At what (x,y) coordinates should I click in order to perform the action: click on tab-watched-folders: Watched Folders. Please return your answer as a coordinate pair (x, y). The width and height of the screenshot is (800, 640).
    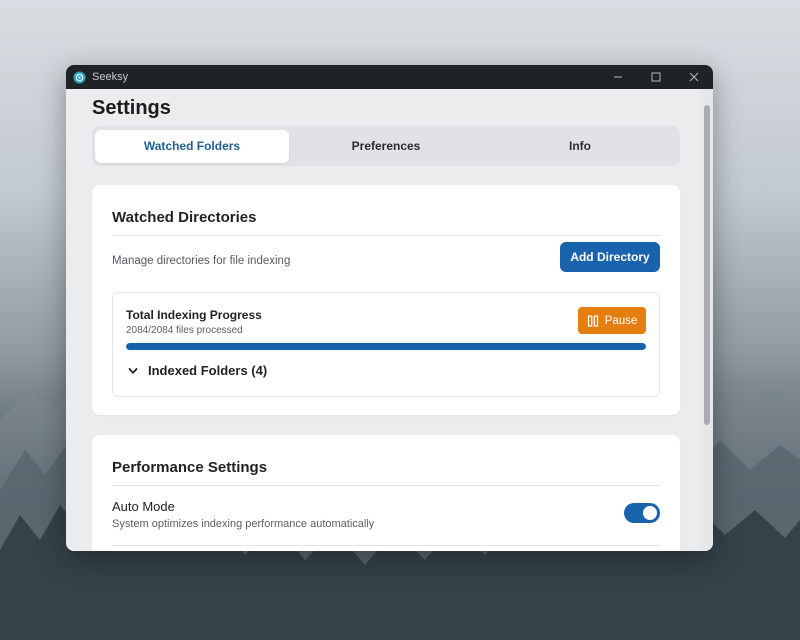
    Looking at the image, I should click on (192, 146).